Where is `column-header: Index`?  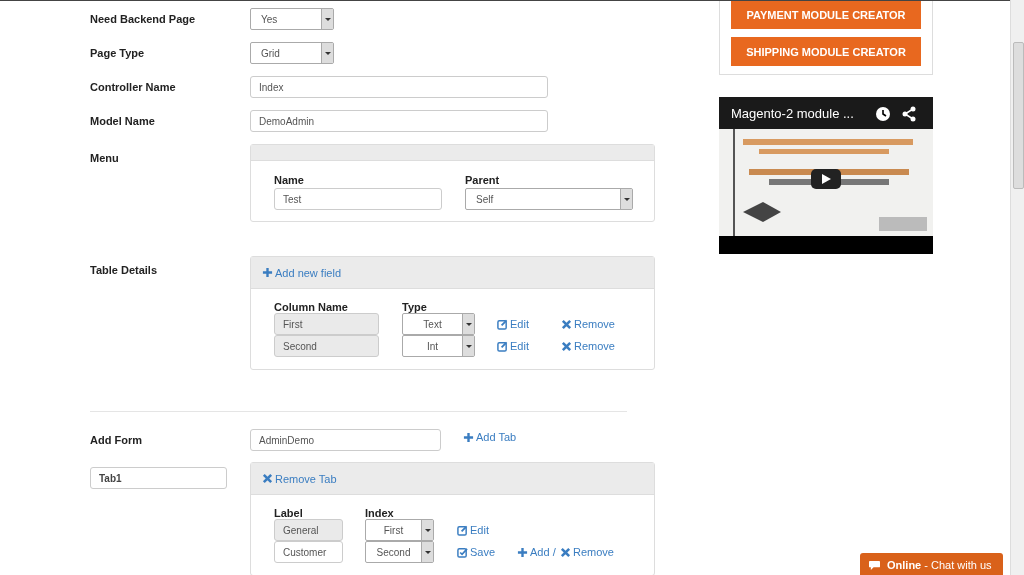
column-header: Index is located at coordinates (380, 513).